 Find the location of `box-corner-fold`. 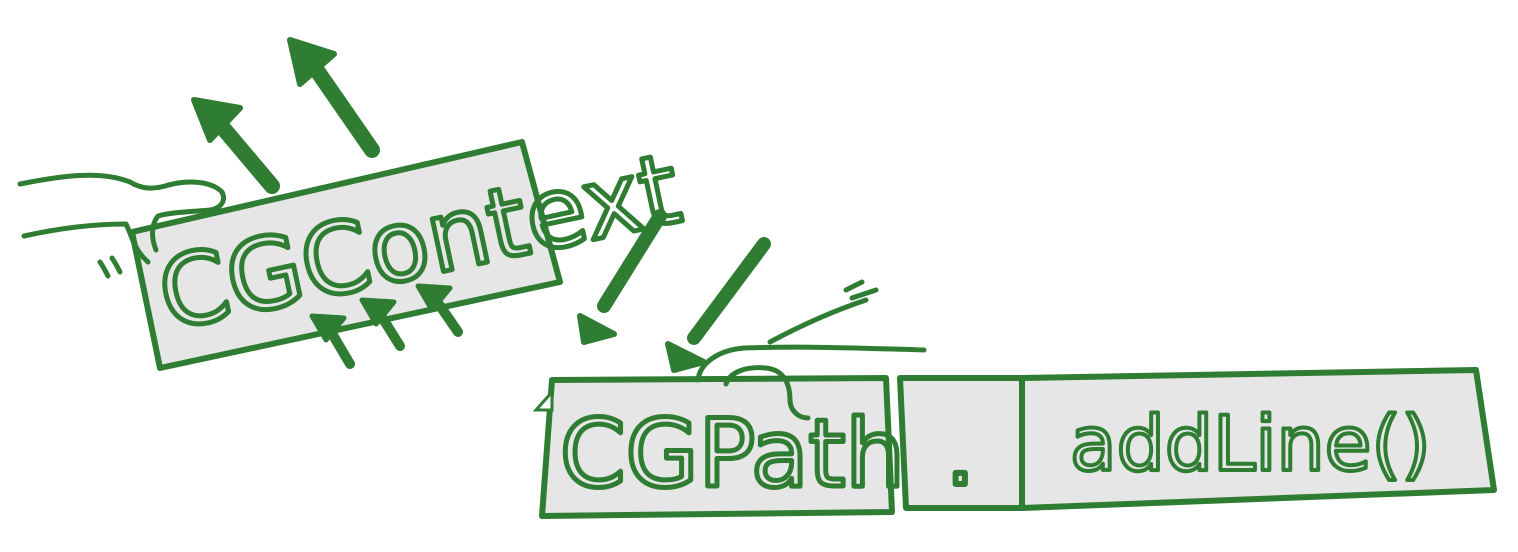

box-corner-fold is located at coordinates (543, 400).